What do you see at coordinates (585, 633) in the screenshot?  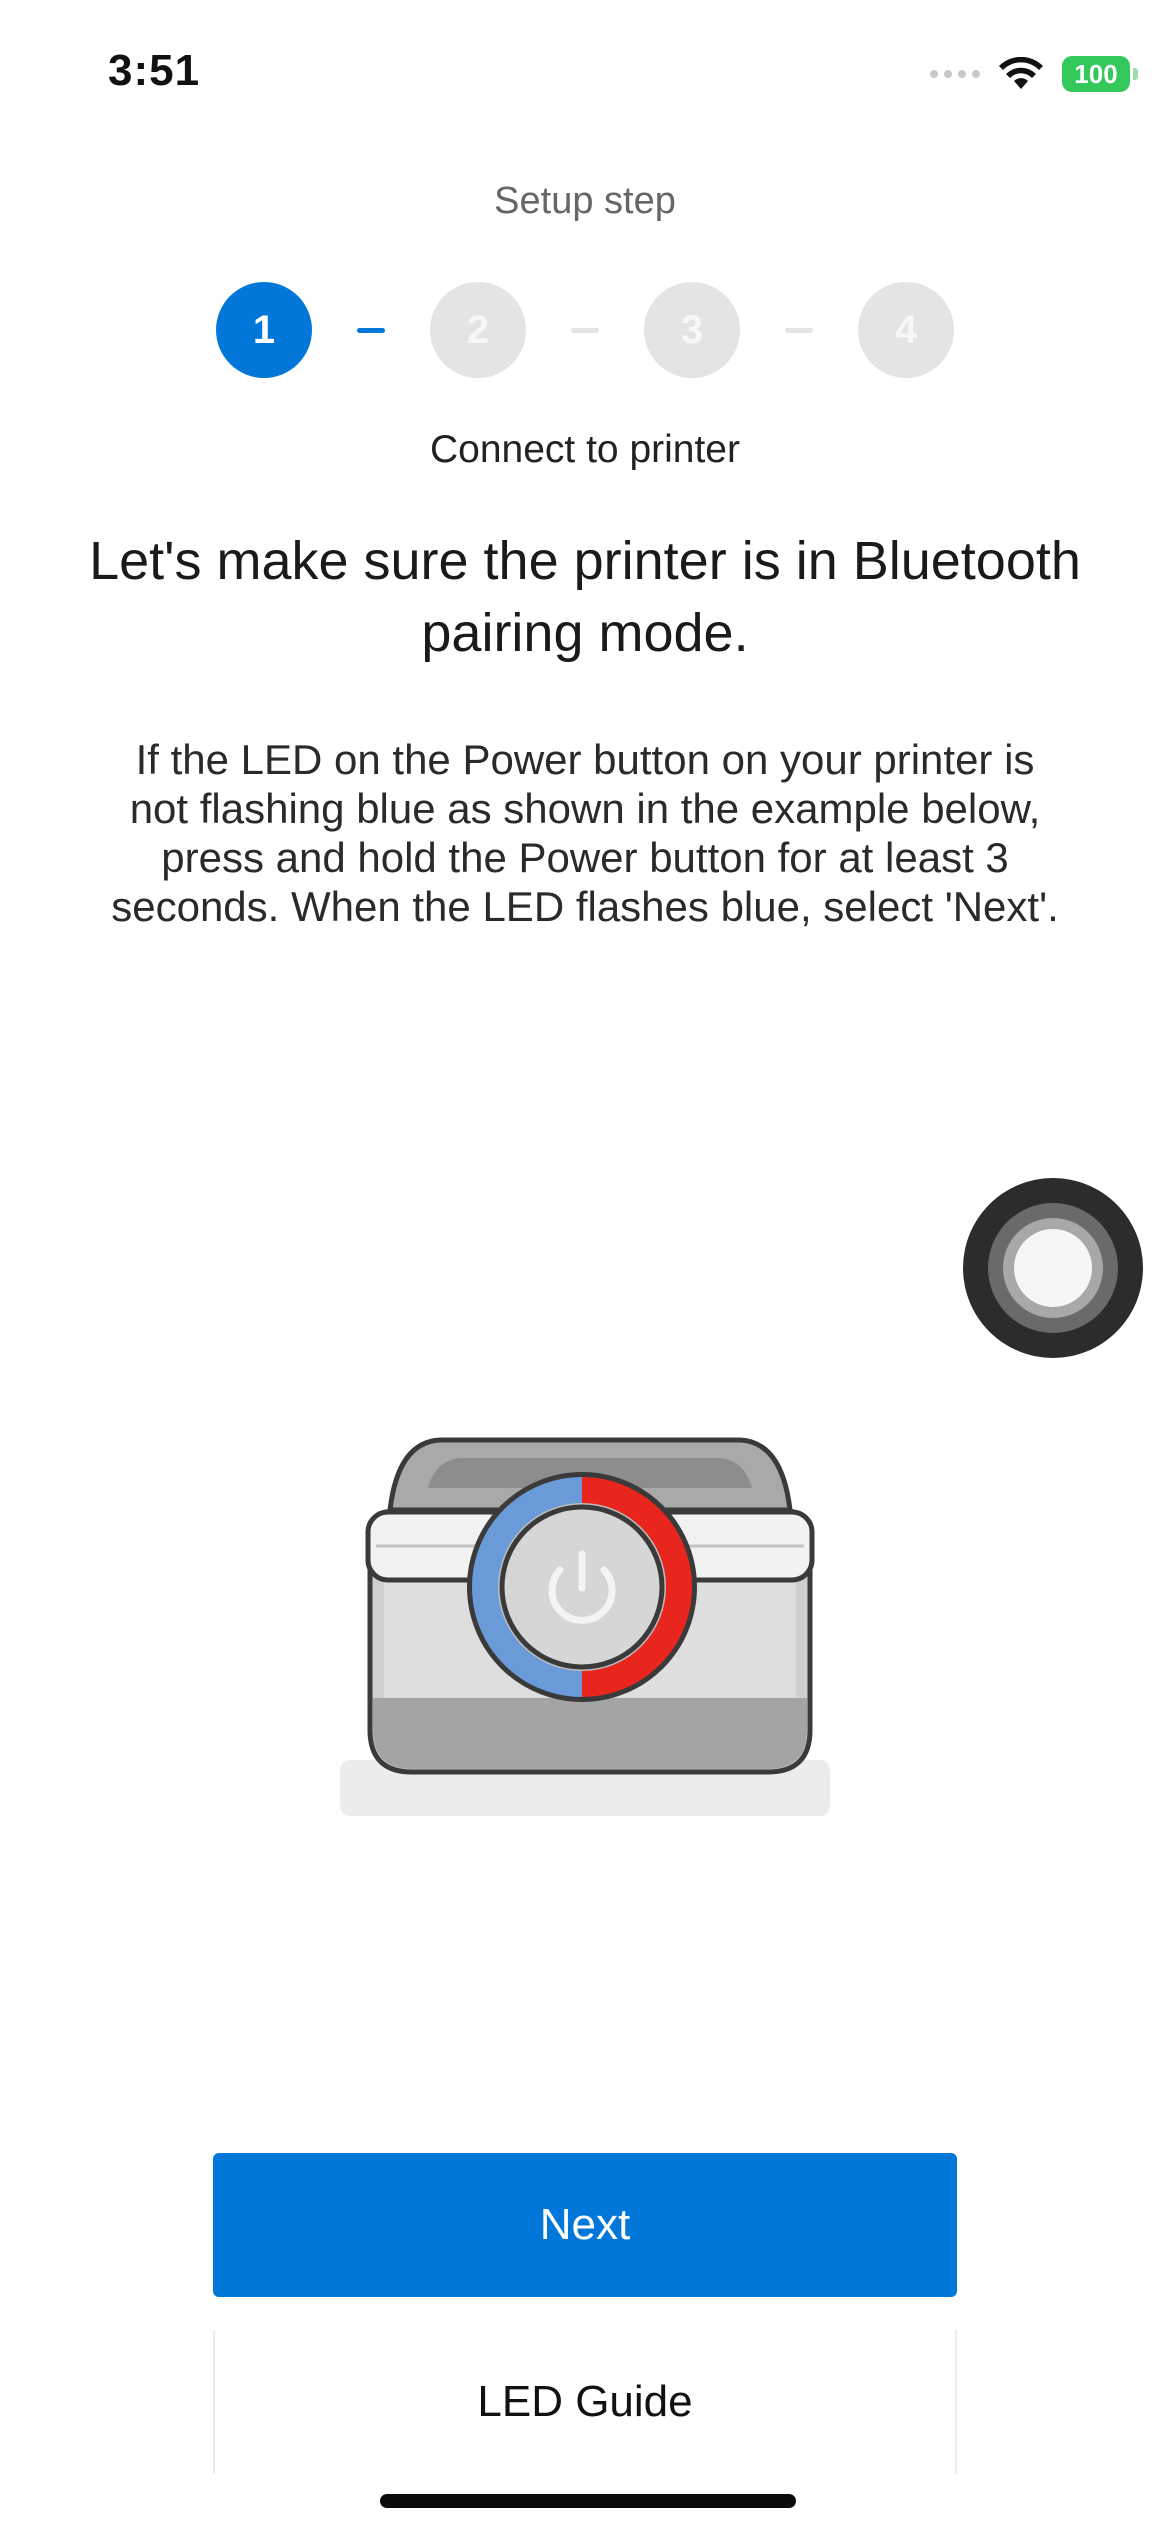 I see `headline-line-2: pairing mode.` at bounding box center [585, 633].